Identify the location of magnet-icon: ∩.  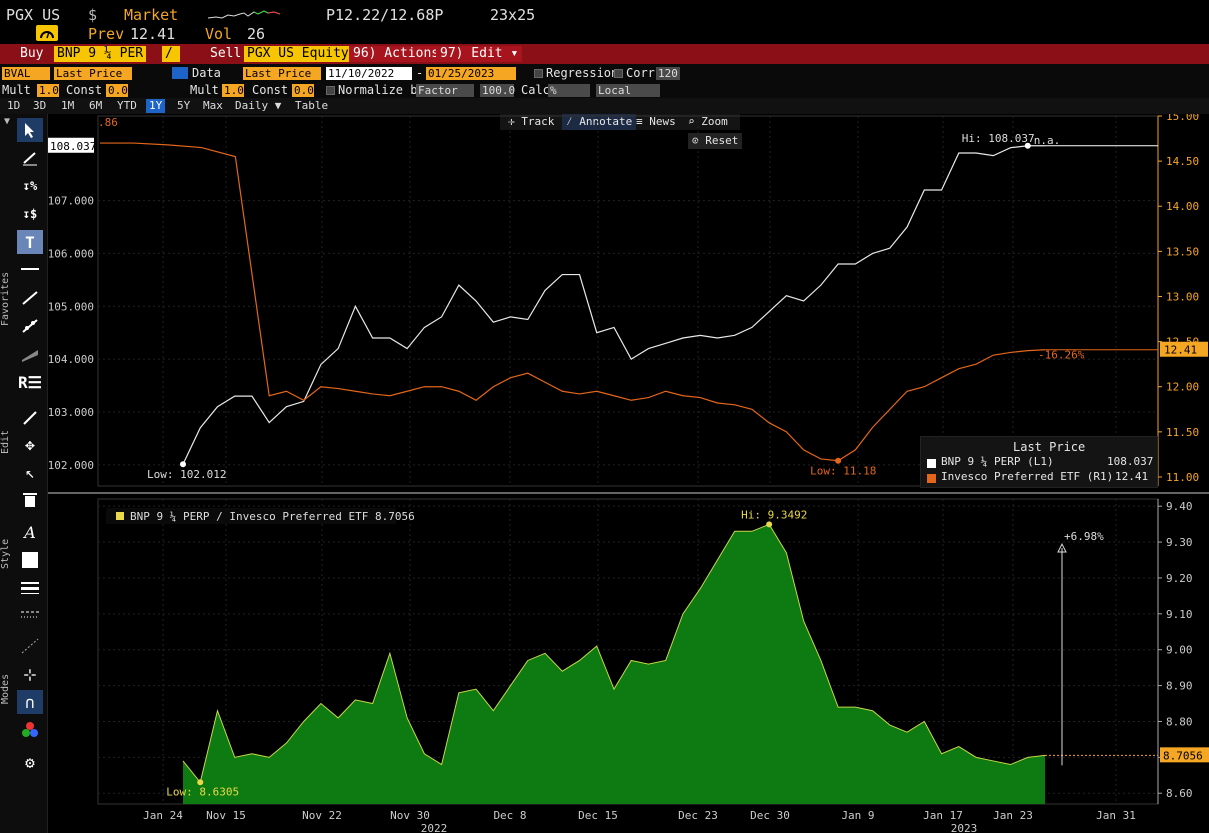
(30, 702).